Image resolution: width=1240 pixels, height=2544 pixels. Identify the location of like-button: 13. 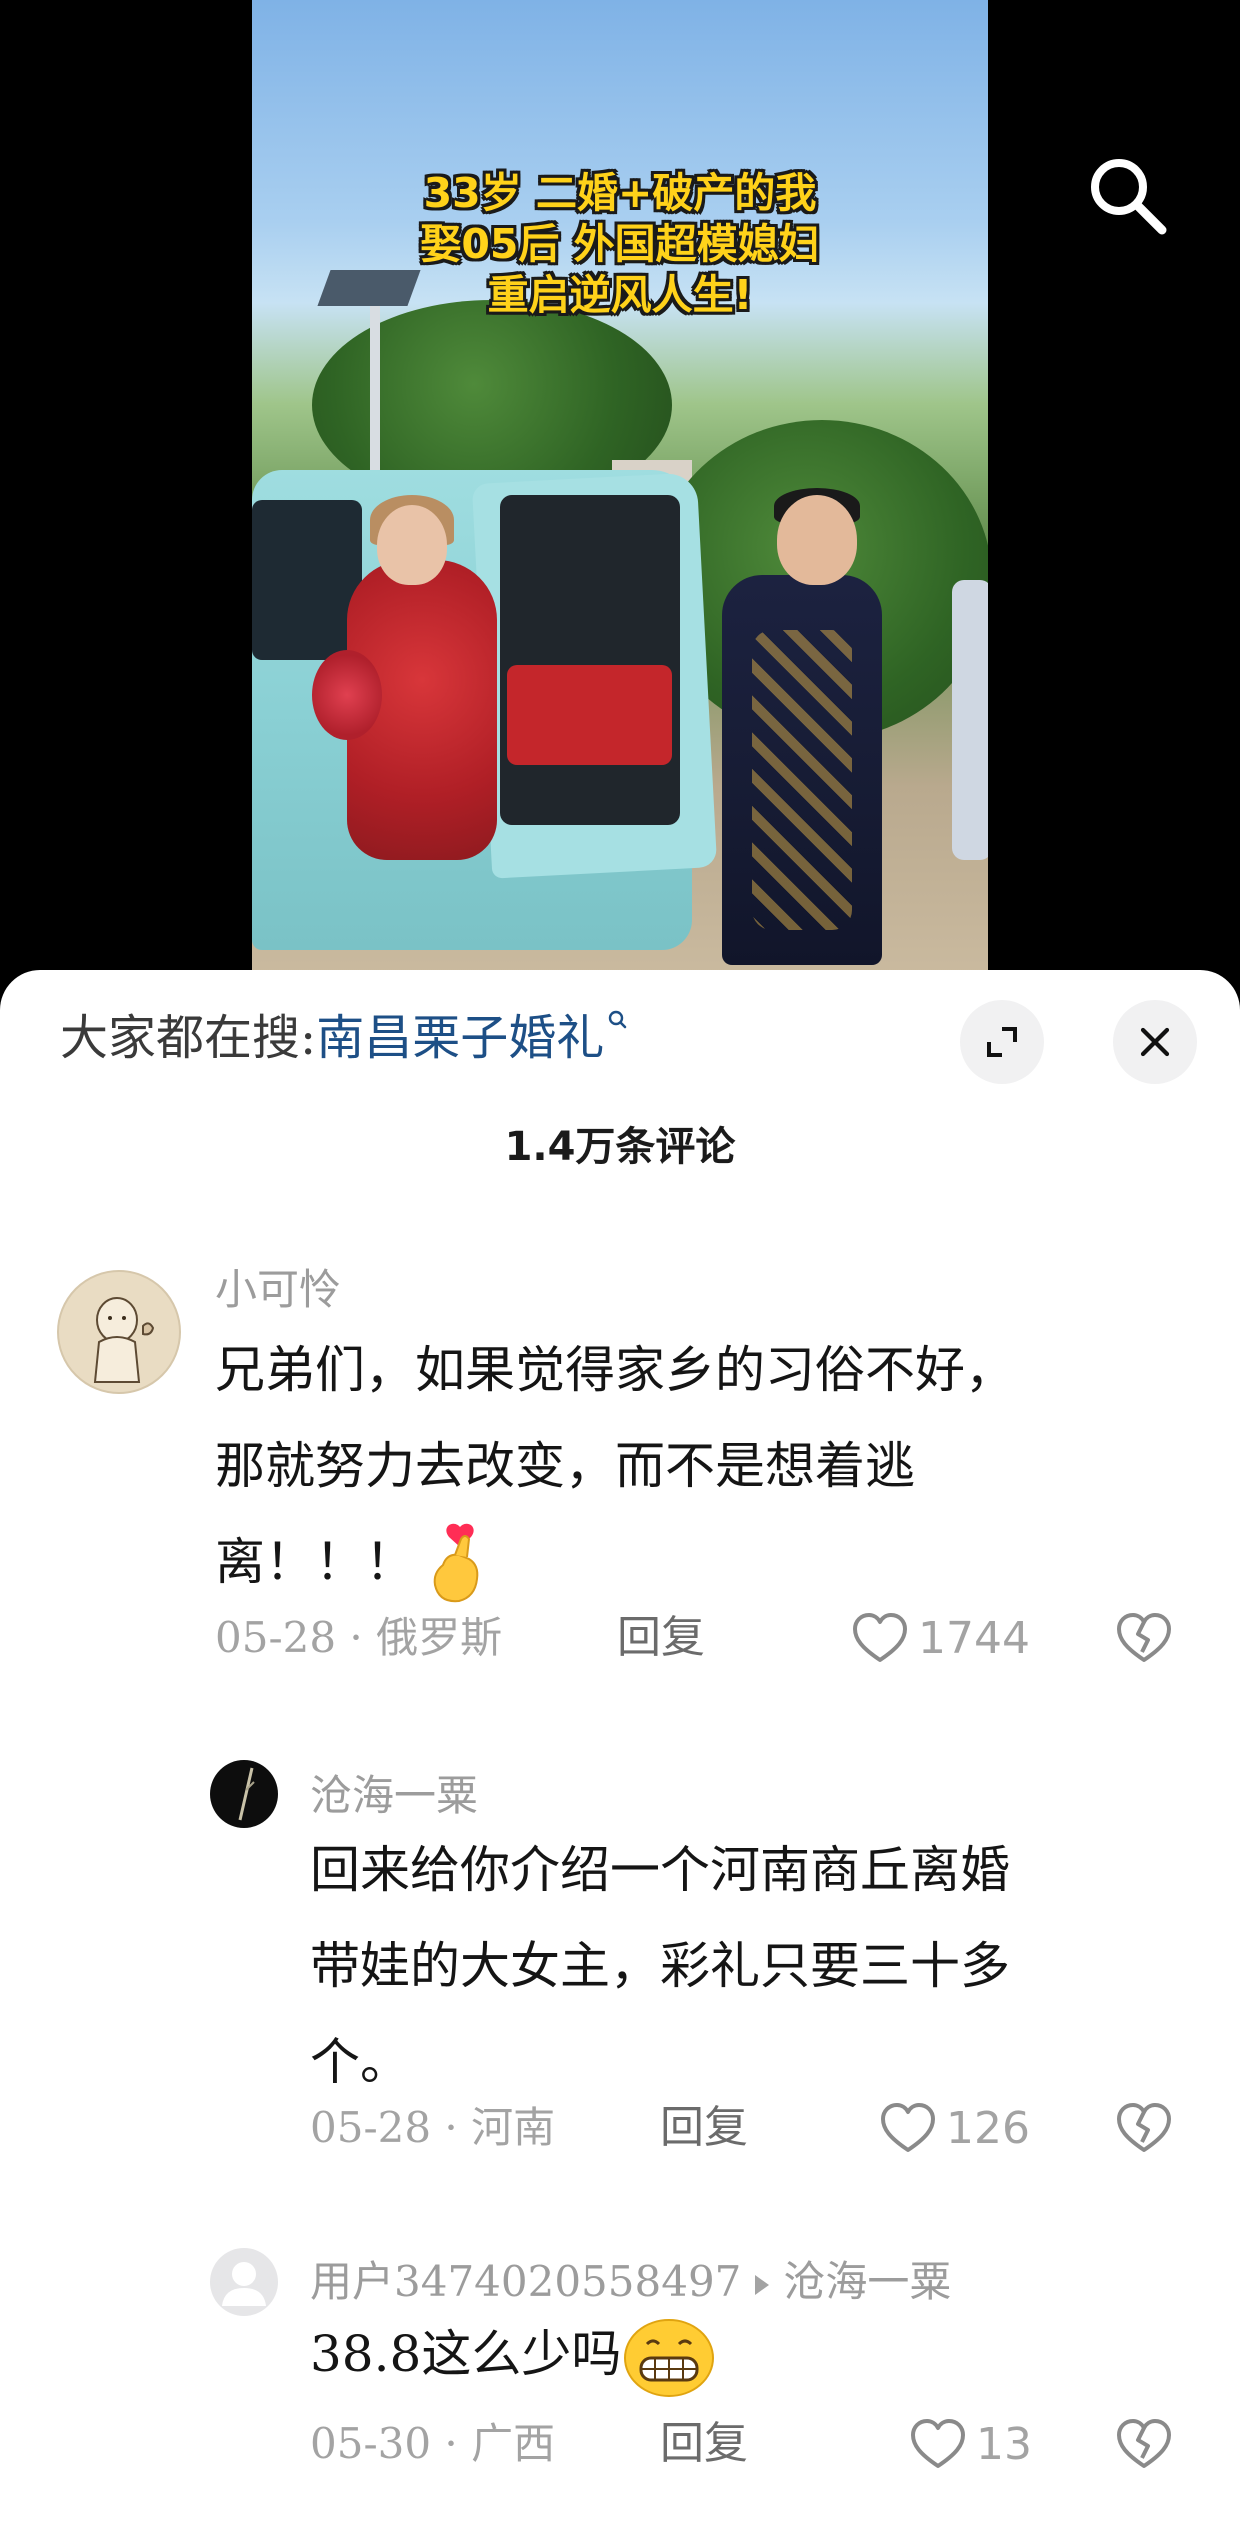
(971, 2444).